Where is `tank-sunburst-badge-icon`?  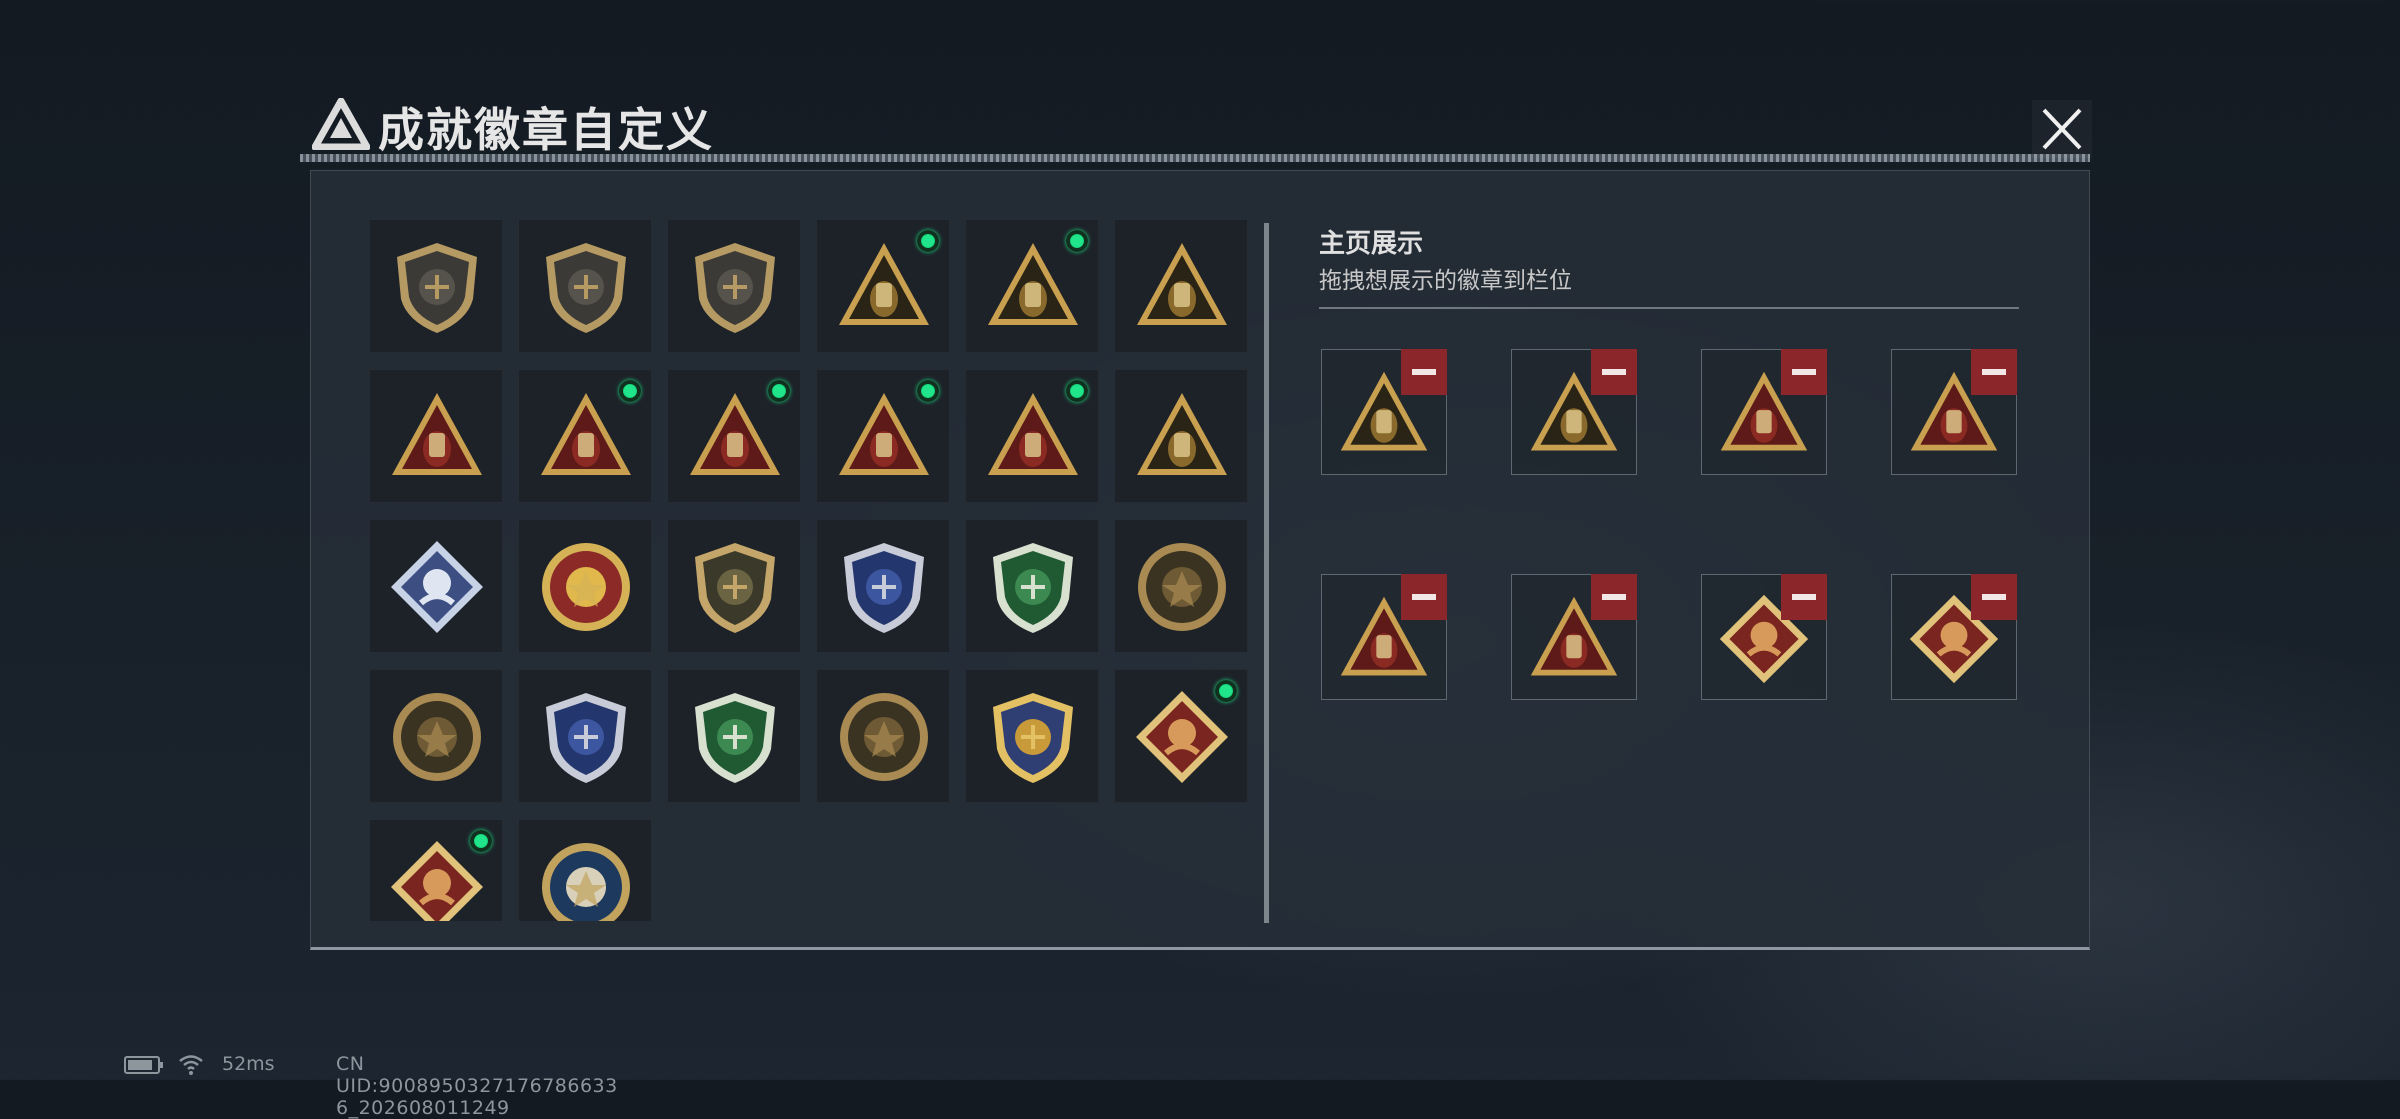
tank-sunburst-badge-icon is located at coordinates (437, 737).